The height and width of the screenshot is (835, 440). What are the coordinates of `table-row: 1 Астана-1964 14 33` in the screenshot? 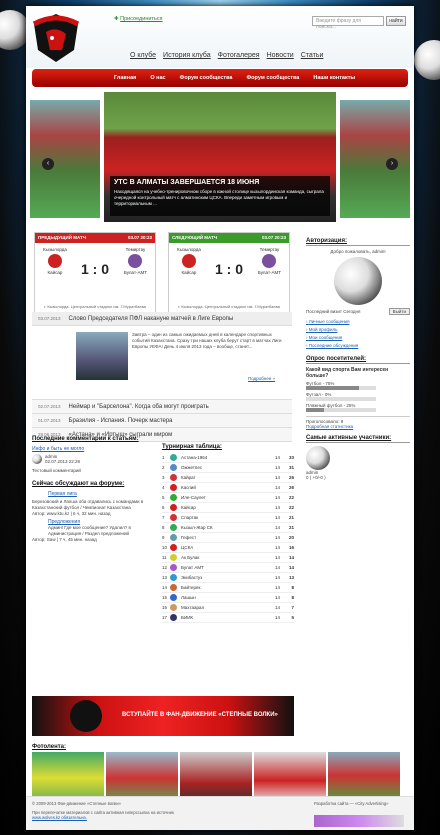 It's located at (228, 458).